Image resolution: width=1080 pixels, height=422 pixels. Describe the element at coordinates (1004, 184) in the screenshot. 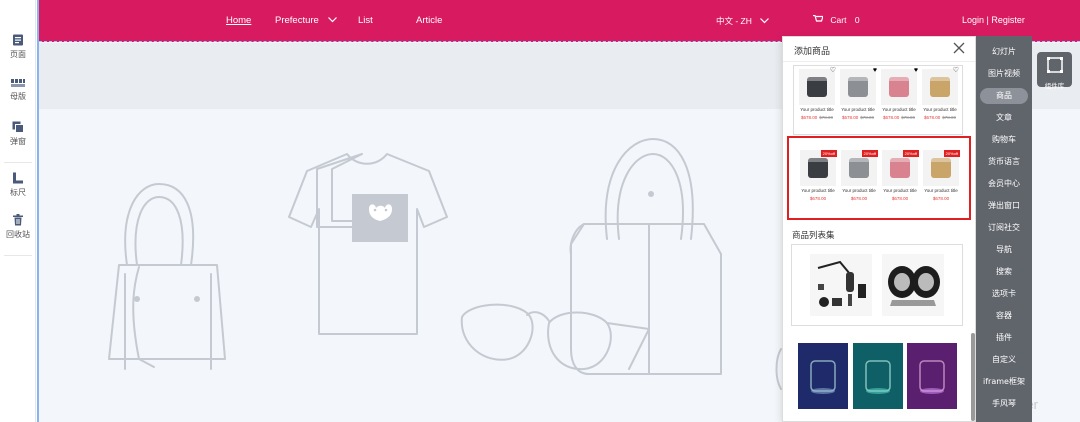

I see `category-member-center: 会员中心` at that location.